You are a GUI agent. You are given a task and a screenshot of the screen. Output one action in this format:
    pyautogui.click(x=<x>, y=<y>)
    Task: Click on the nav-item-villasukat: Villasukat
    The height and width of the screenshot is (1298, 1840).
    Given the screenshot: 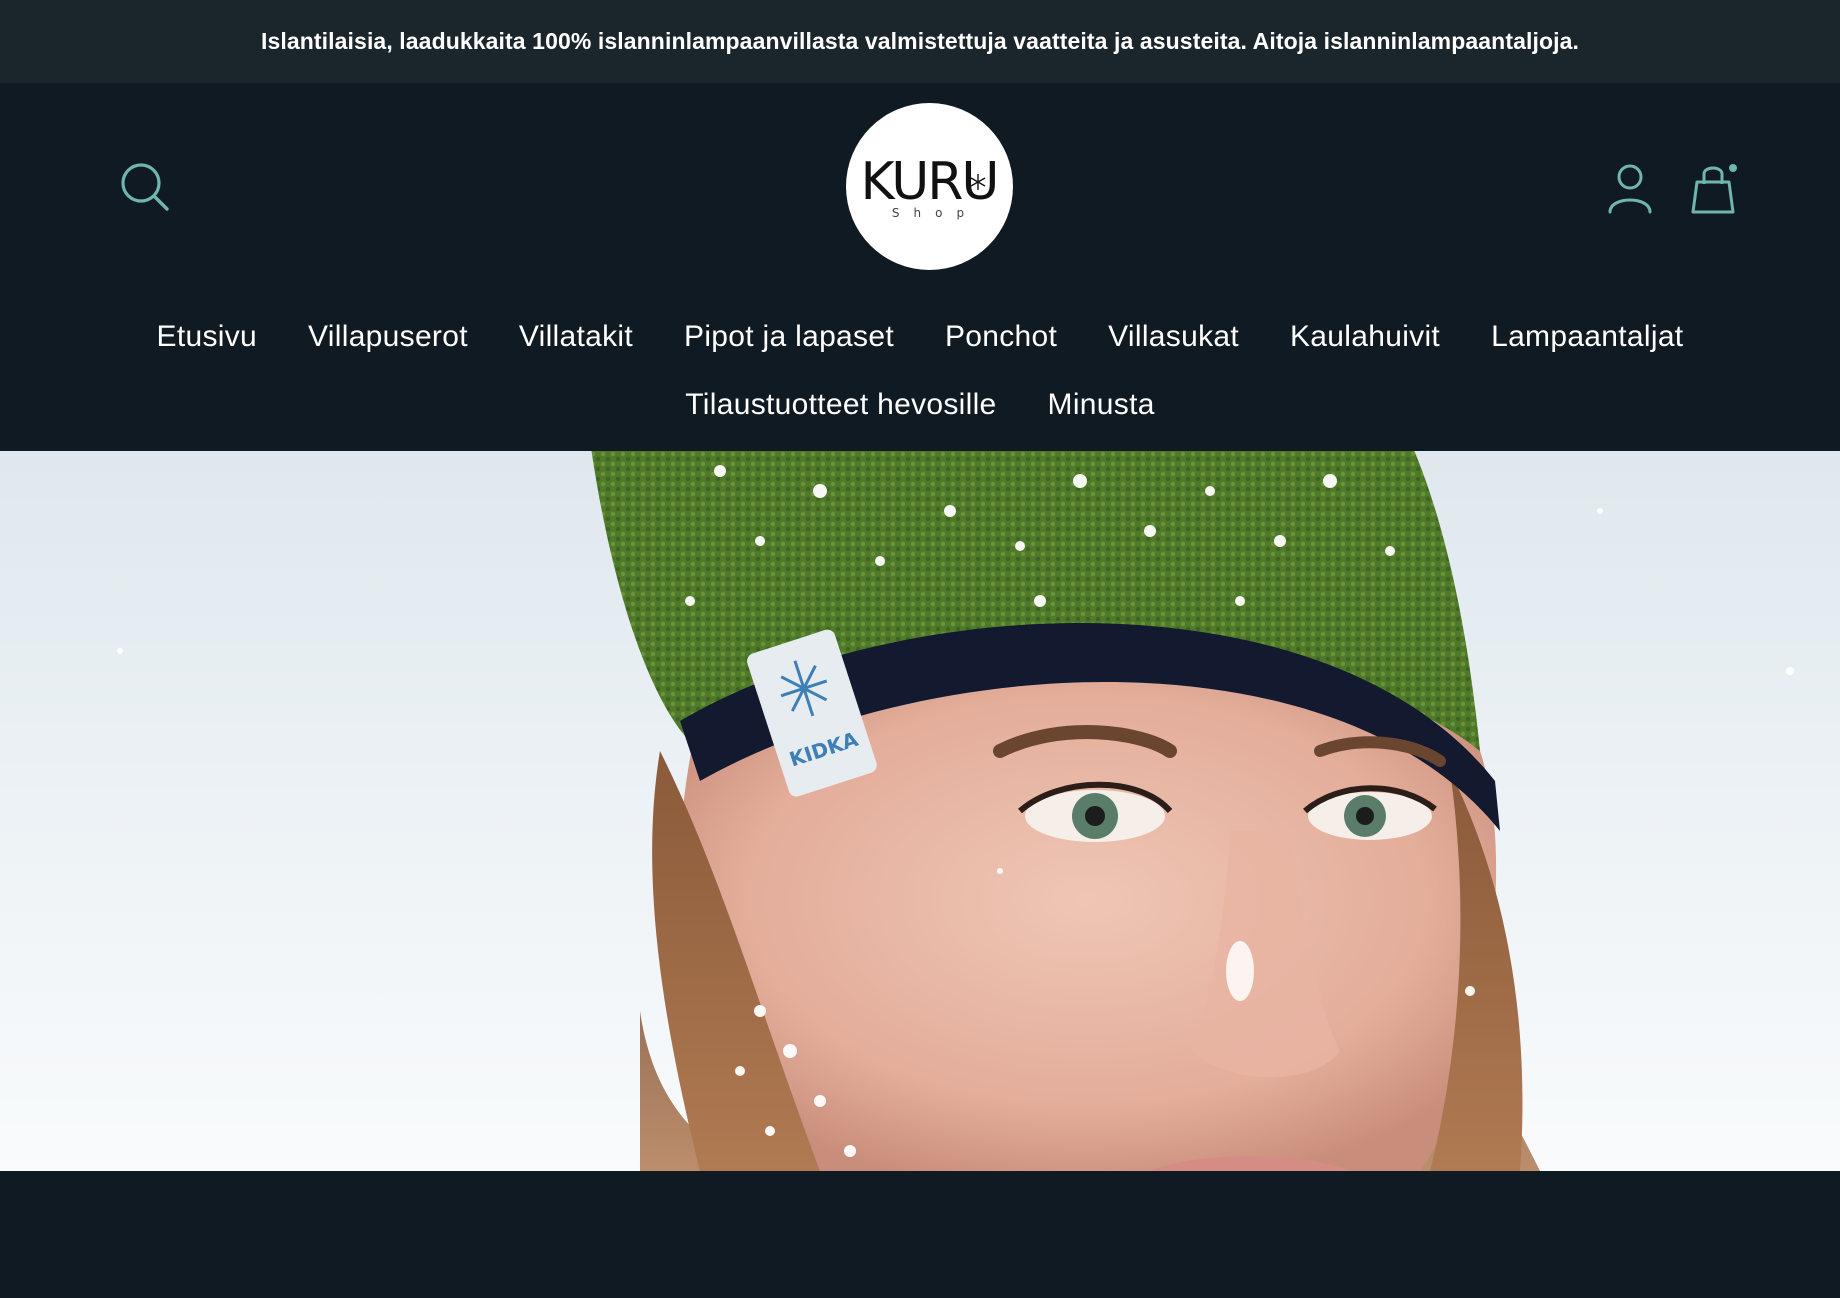 What is the action you would take?
    pyautogui.click(x=1174, y=337)
    